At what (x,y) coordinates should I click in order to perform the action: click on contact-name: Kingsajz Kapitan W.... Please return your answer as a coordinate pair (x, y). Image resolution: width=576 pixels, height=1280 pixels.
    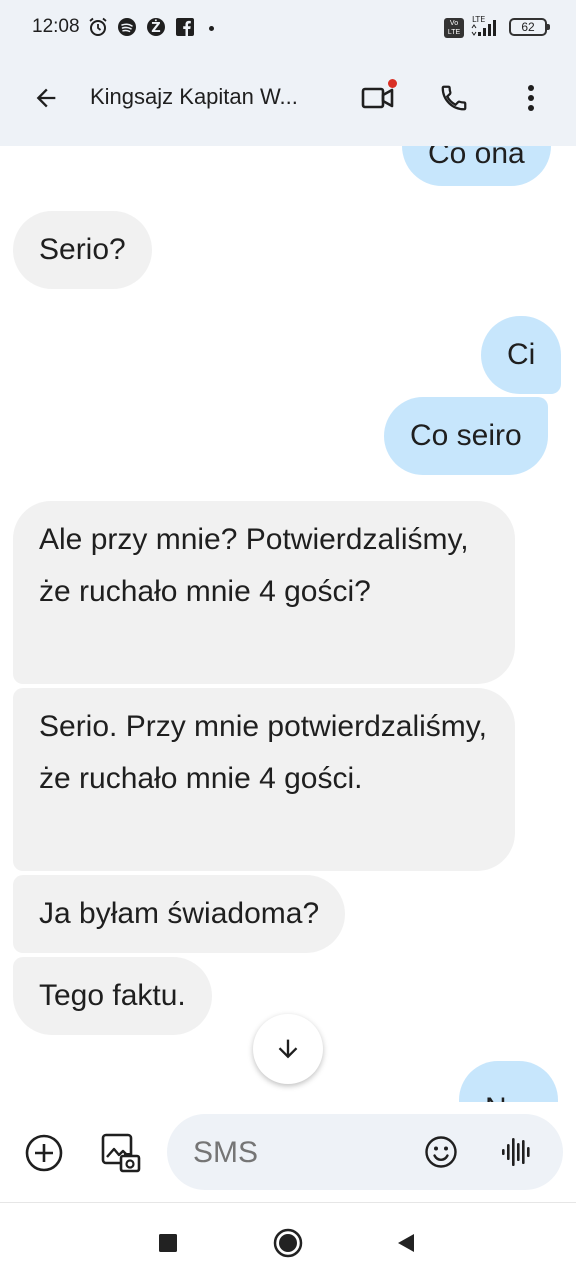
    Looking at the image, I should click on (194, 97).